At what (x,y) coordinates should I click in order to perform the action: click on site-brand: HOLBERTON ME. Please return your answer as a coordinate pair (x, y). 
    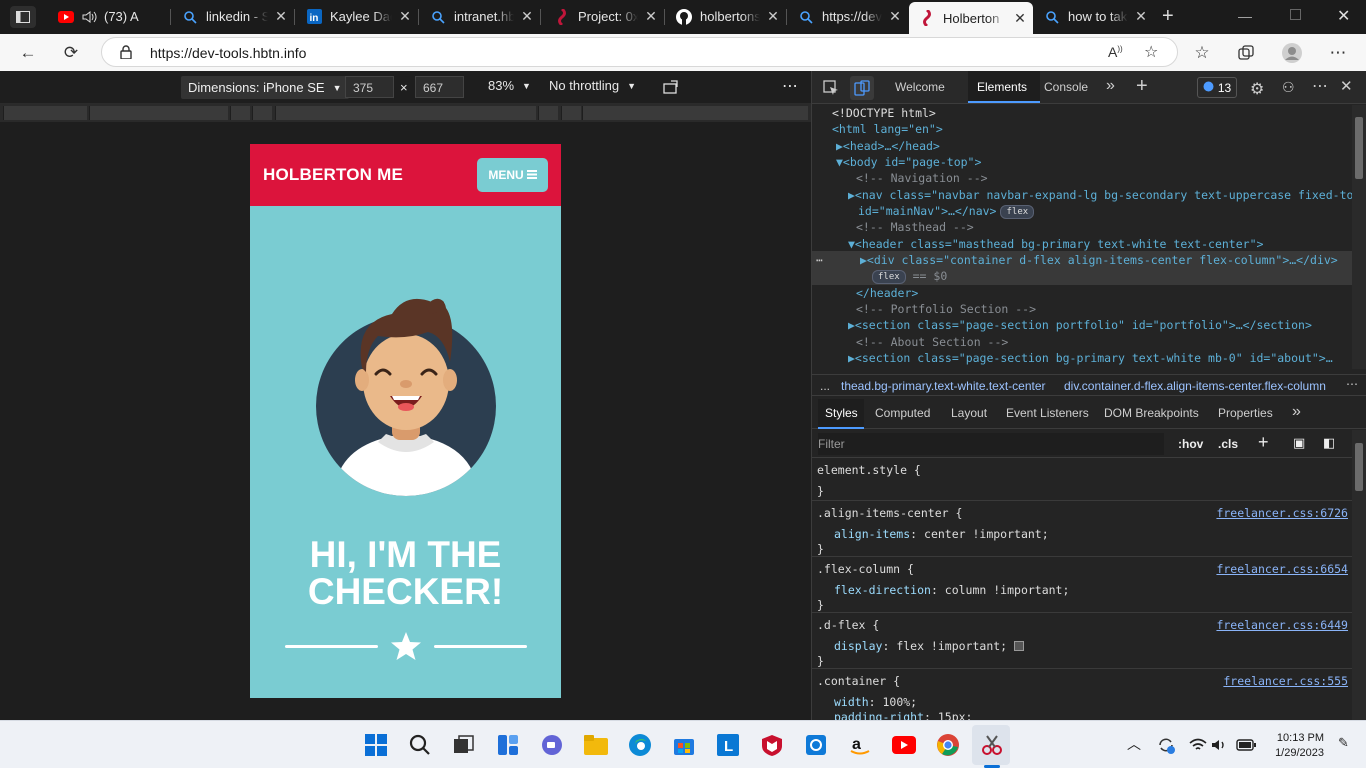
    Looking at the image, I should click on (333, 175).